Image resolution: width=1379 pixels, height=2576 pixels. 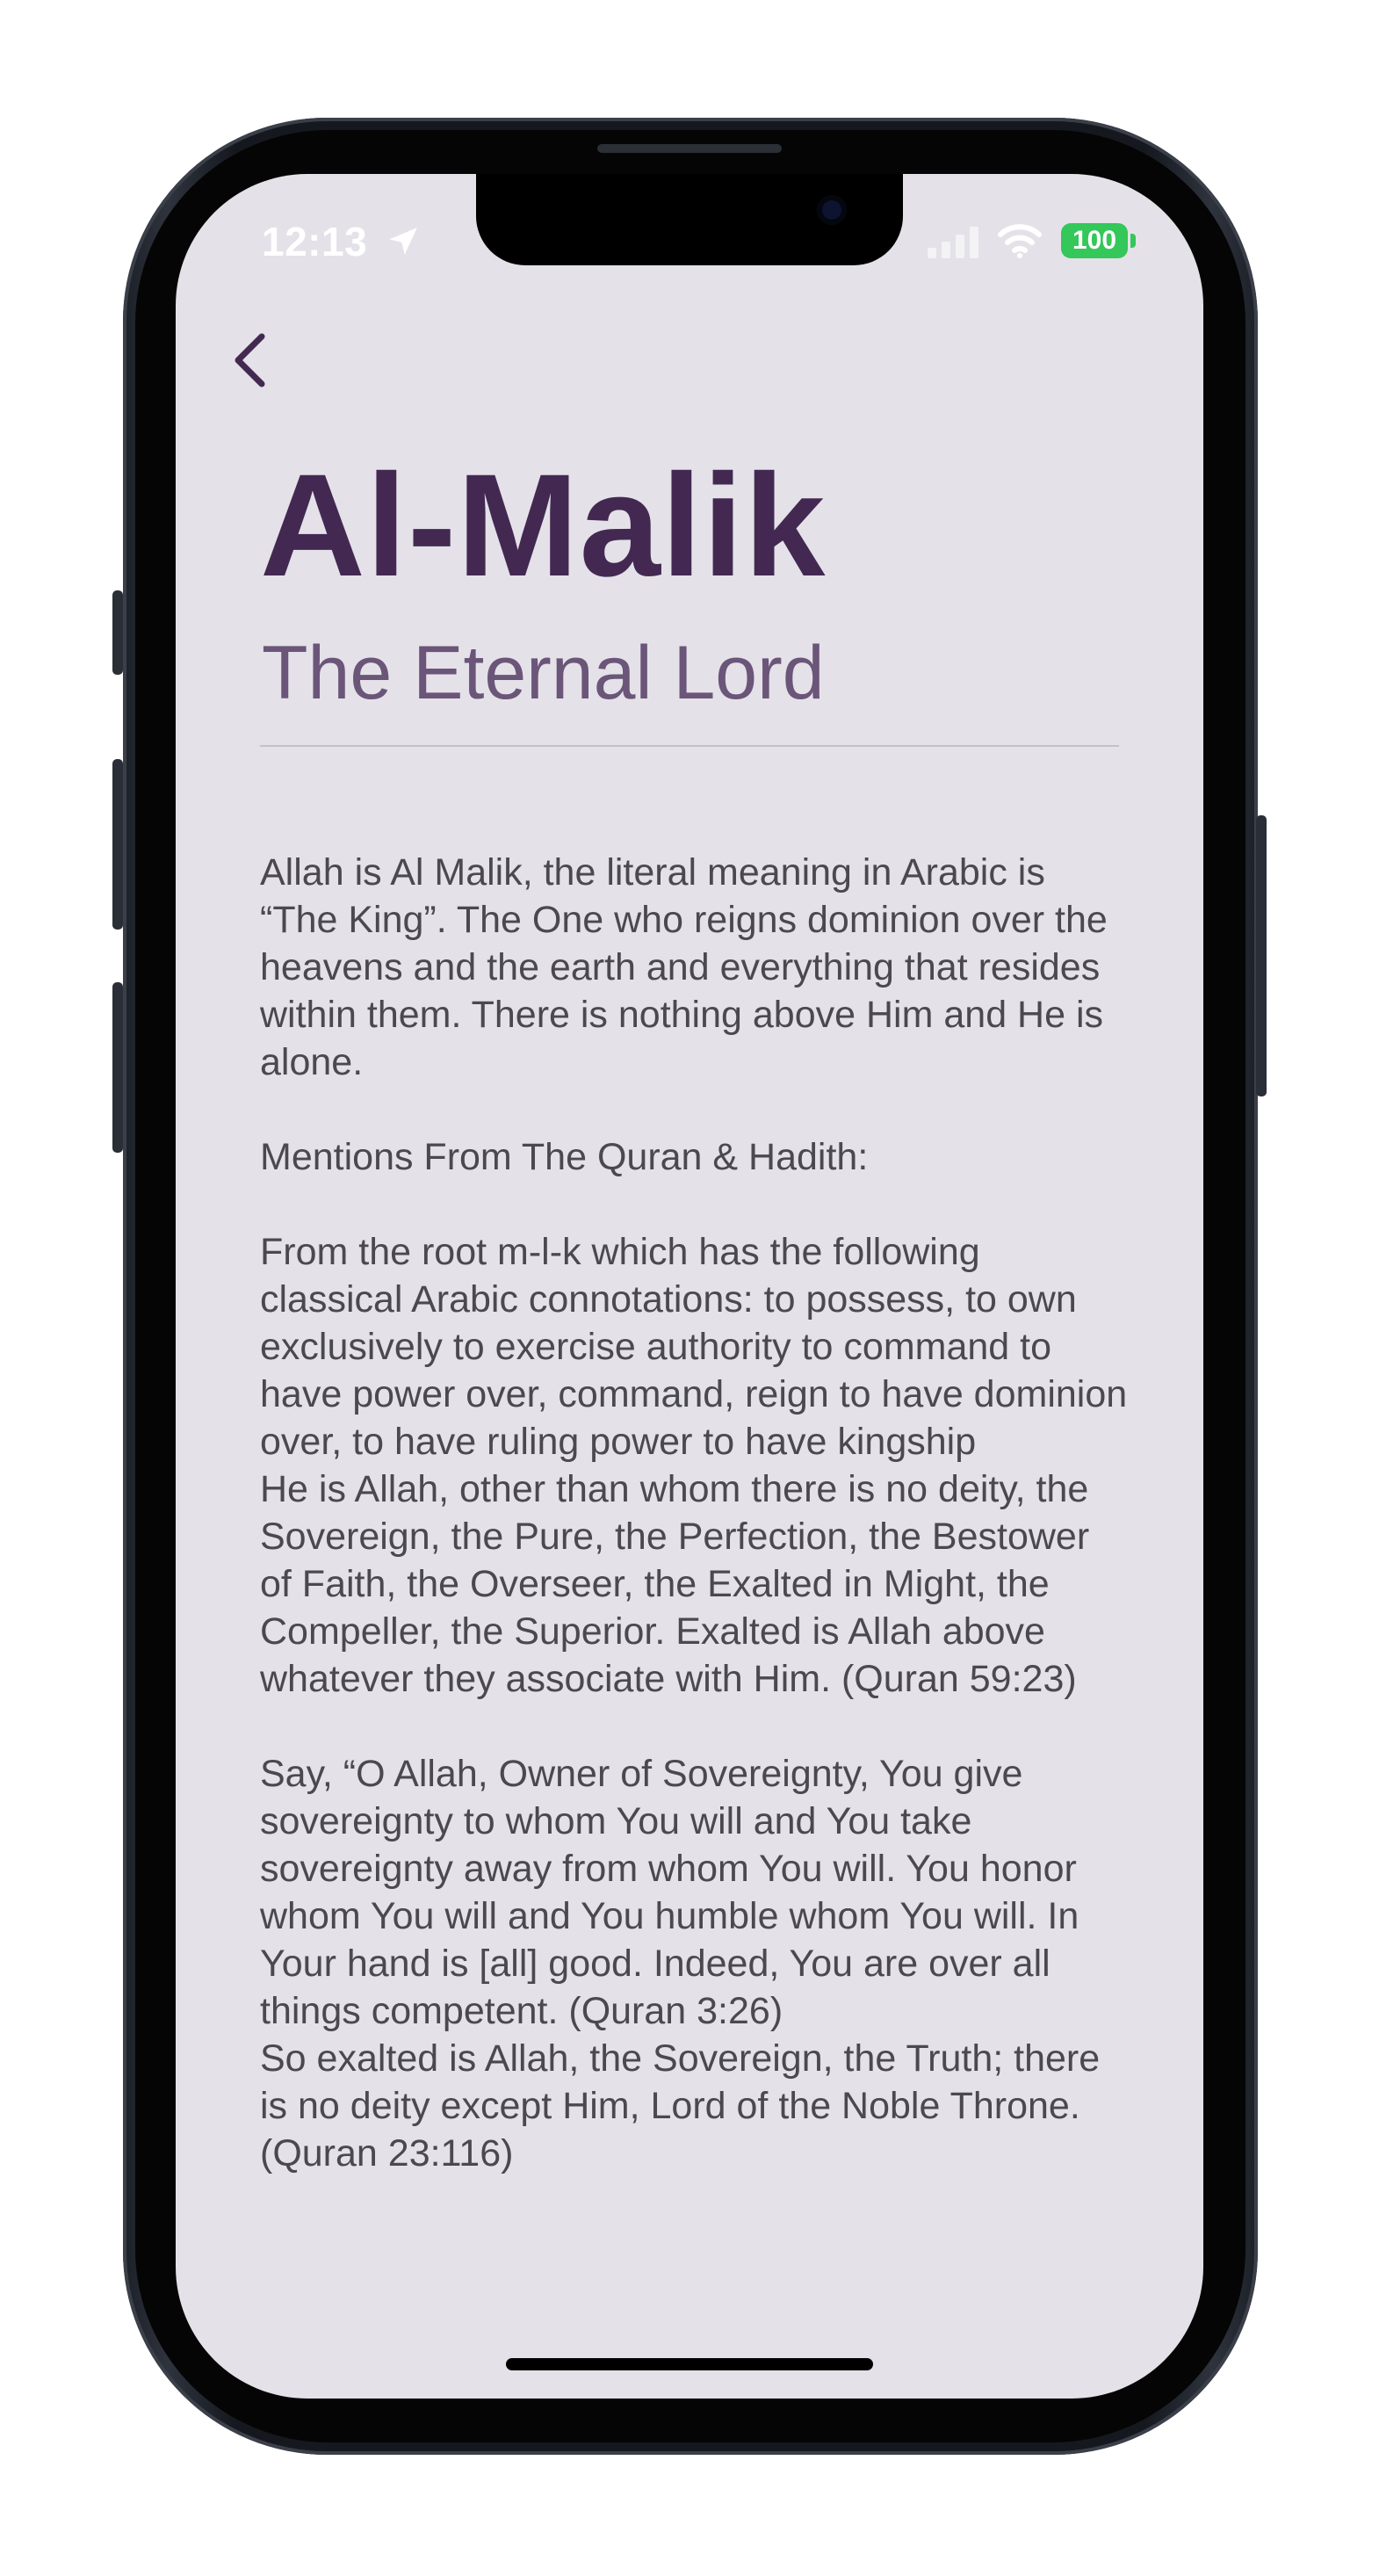 I want to click on camera-icon, so click(x=832, y=210).